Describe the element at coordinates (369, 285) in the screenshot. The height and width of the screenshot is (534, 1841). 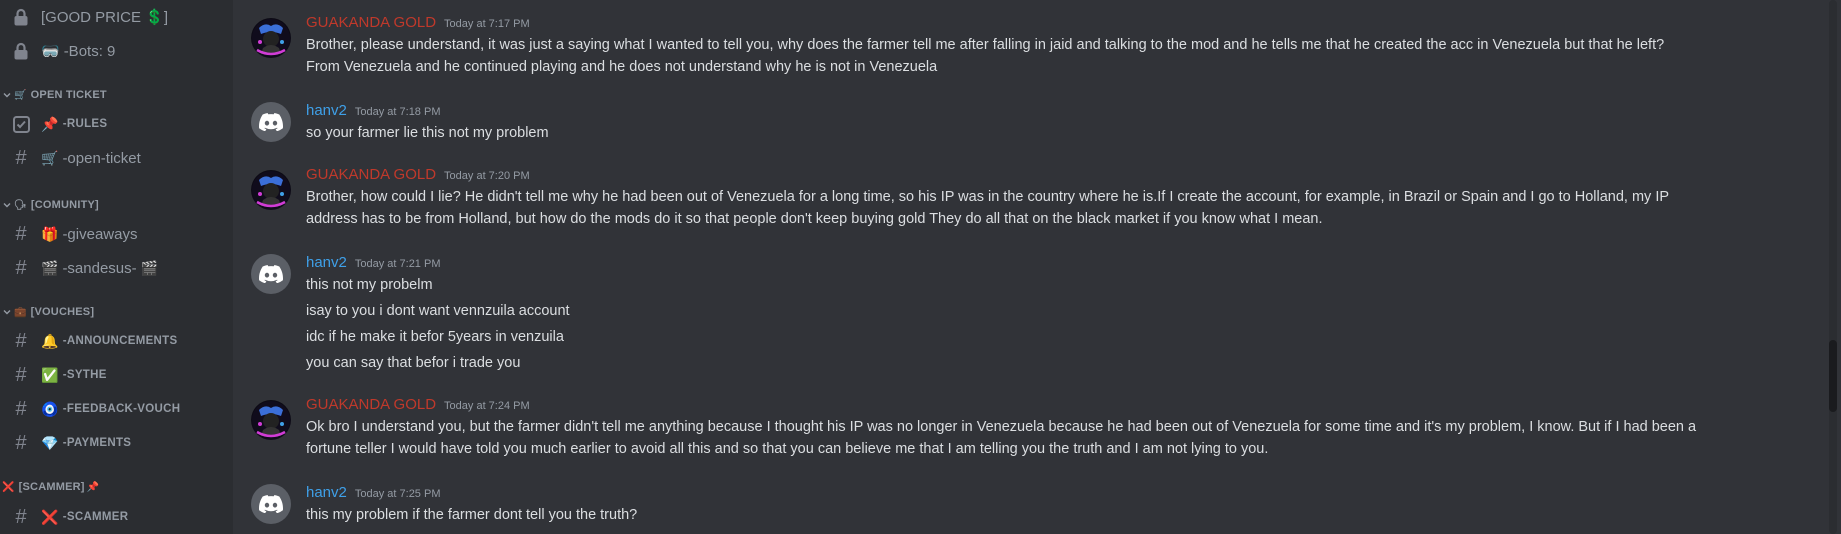
I see `message-text: this not my probelm` at that location.